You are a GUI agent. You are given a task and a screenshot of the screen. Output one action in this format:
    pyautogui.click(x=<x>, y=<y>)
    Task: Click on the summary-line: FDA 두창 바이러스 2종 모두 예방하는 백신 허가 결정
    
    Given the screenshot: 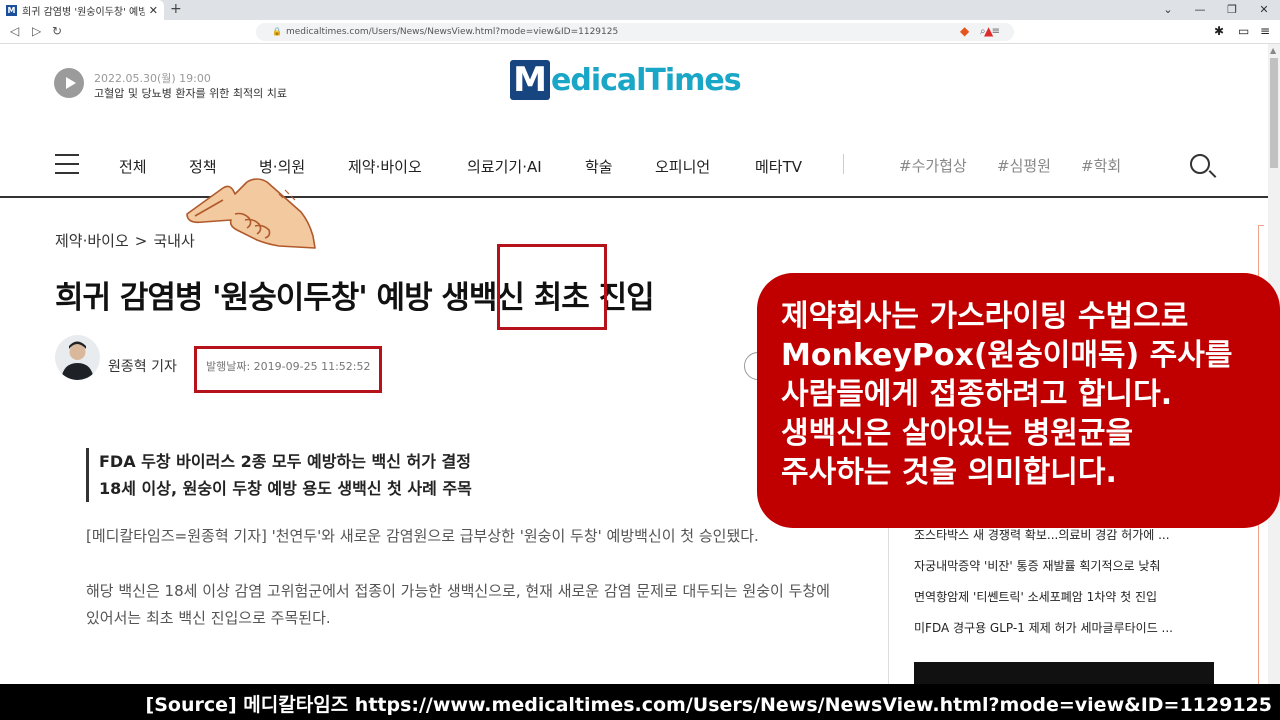 What is the action you would take?
    pyautogui.click(x=285, y=461)
    